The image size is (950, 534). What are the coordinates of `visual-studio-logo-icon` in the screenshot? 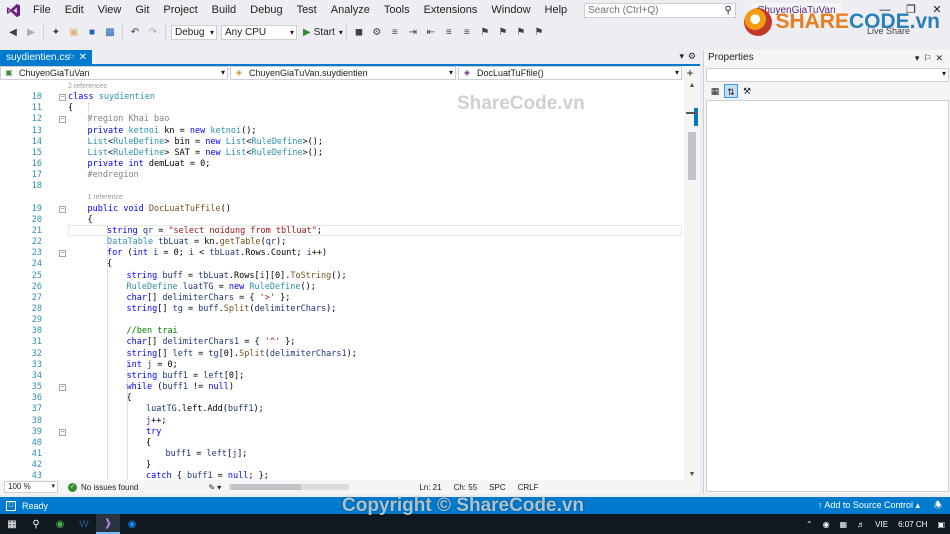 It's located at (13, 10).